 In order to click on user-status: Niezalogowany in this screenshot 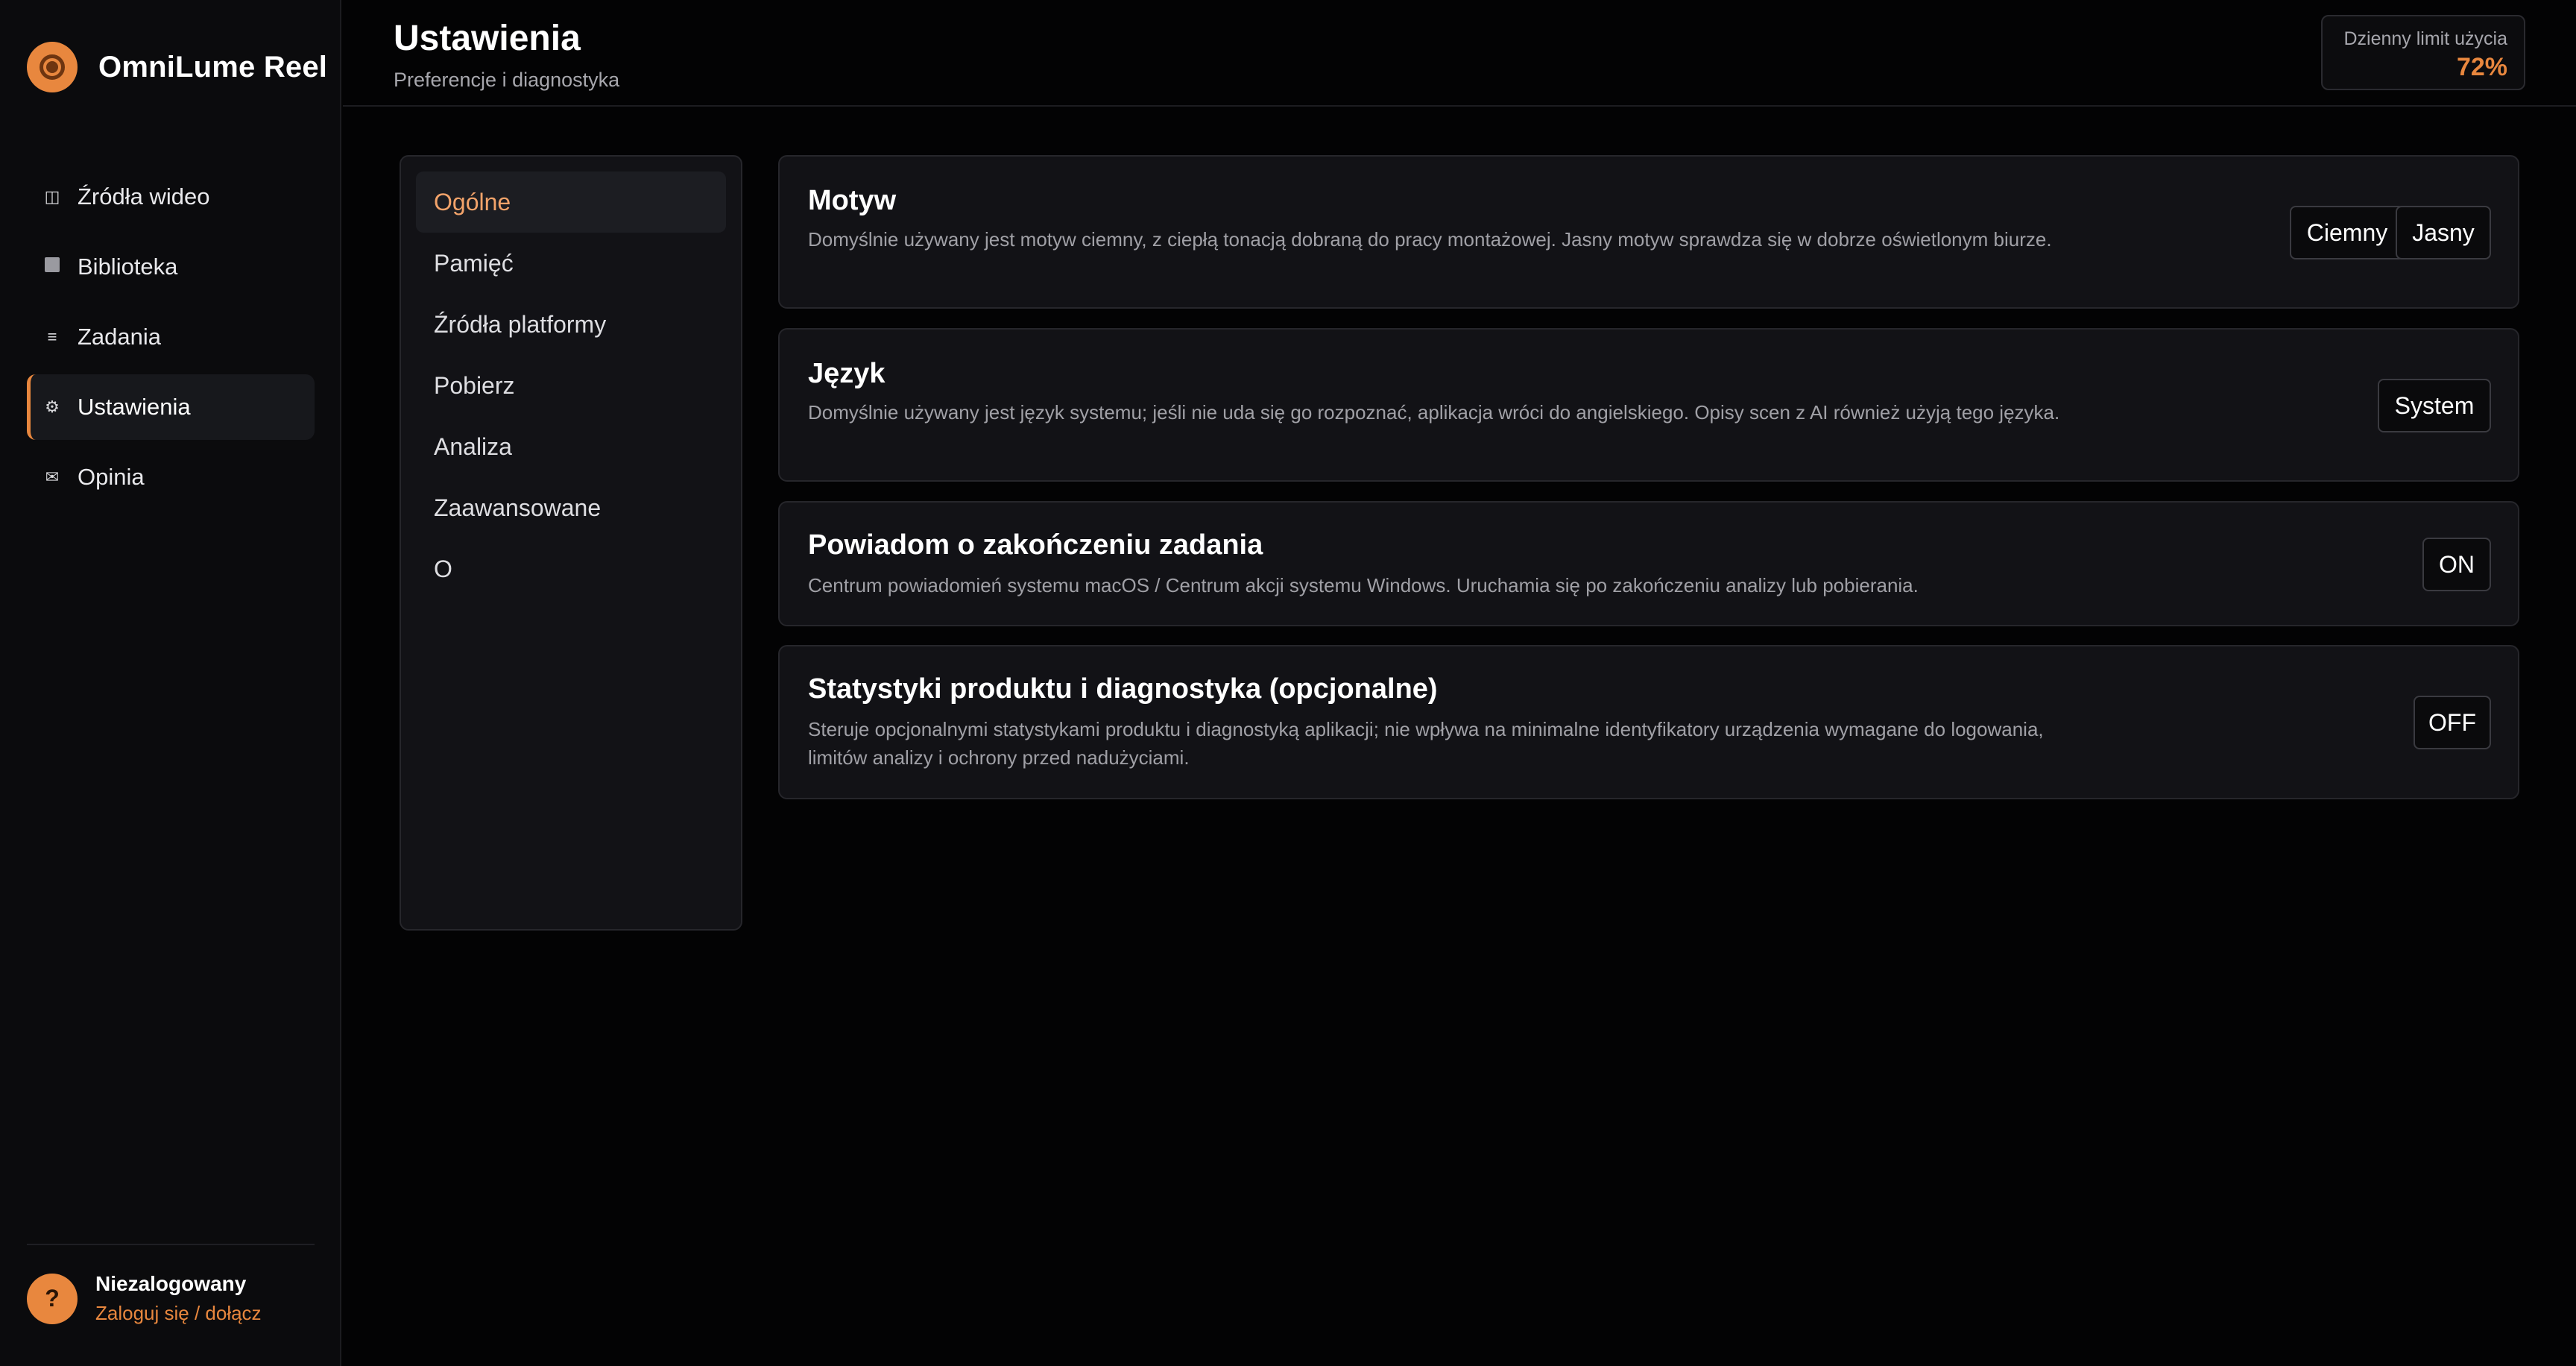, I will do `click(171, 1283)`.